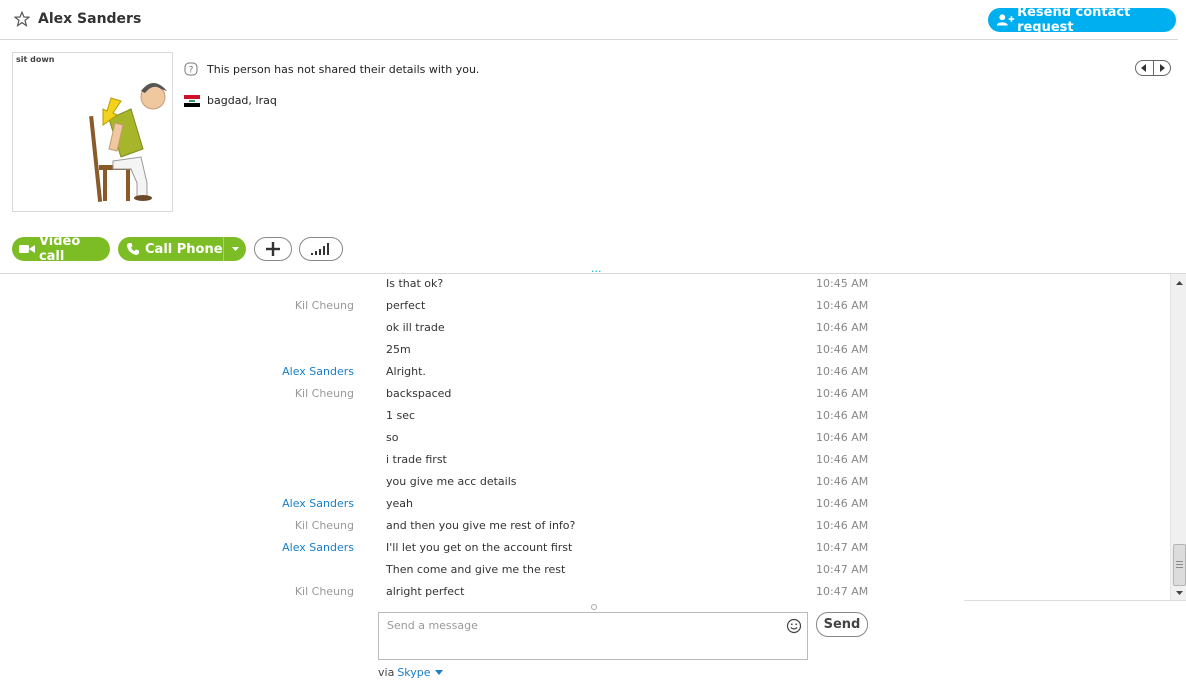 The width and height of the screenshot is (1186, 686). Describe the element at coordinates (842, 624) in the screenshot. I see `send-button: Send` at that location.